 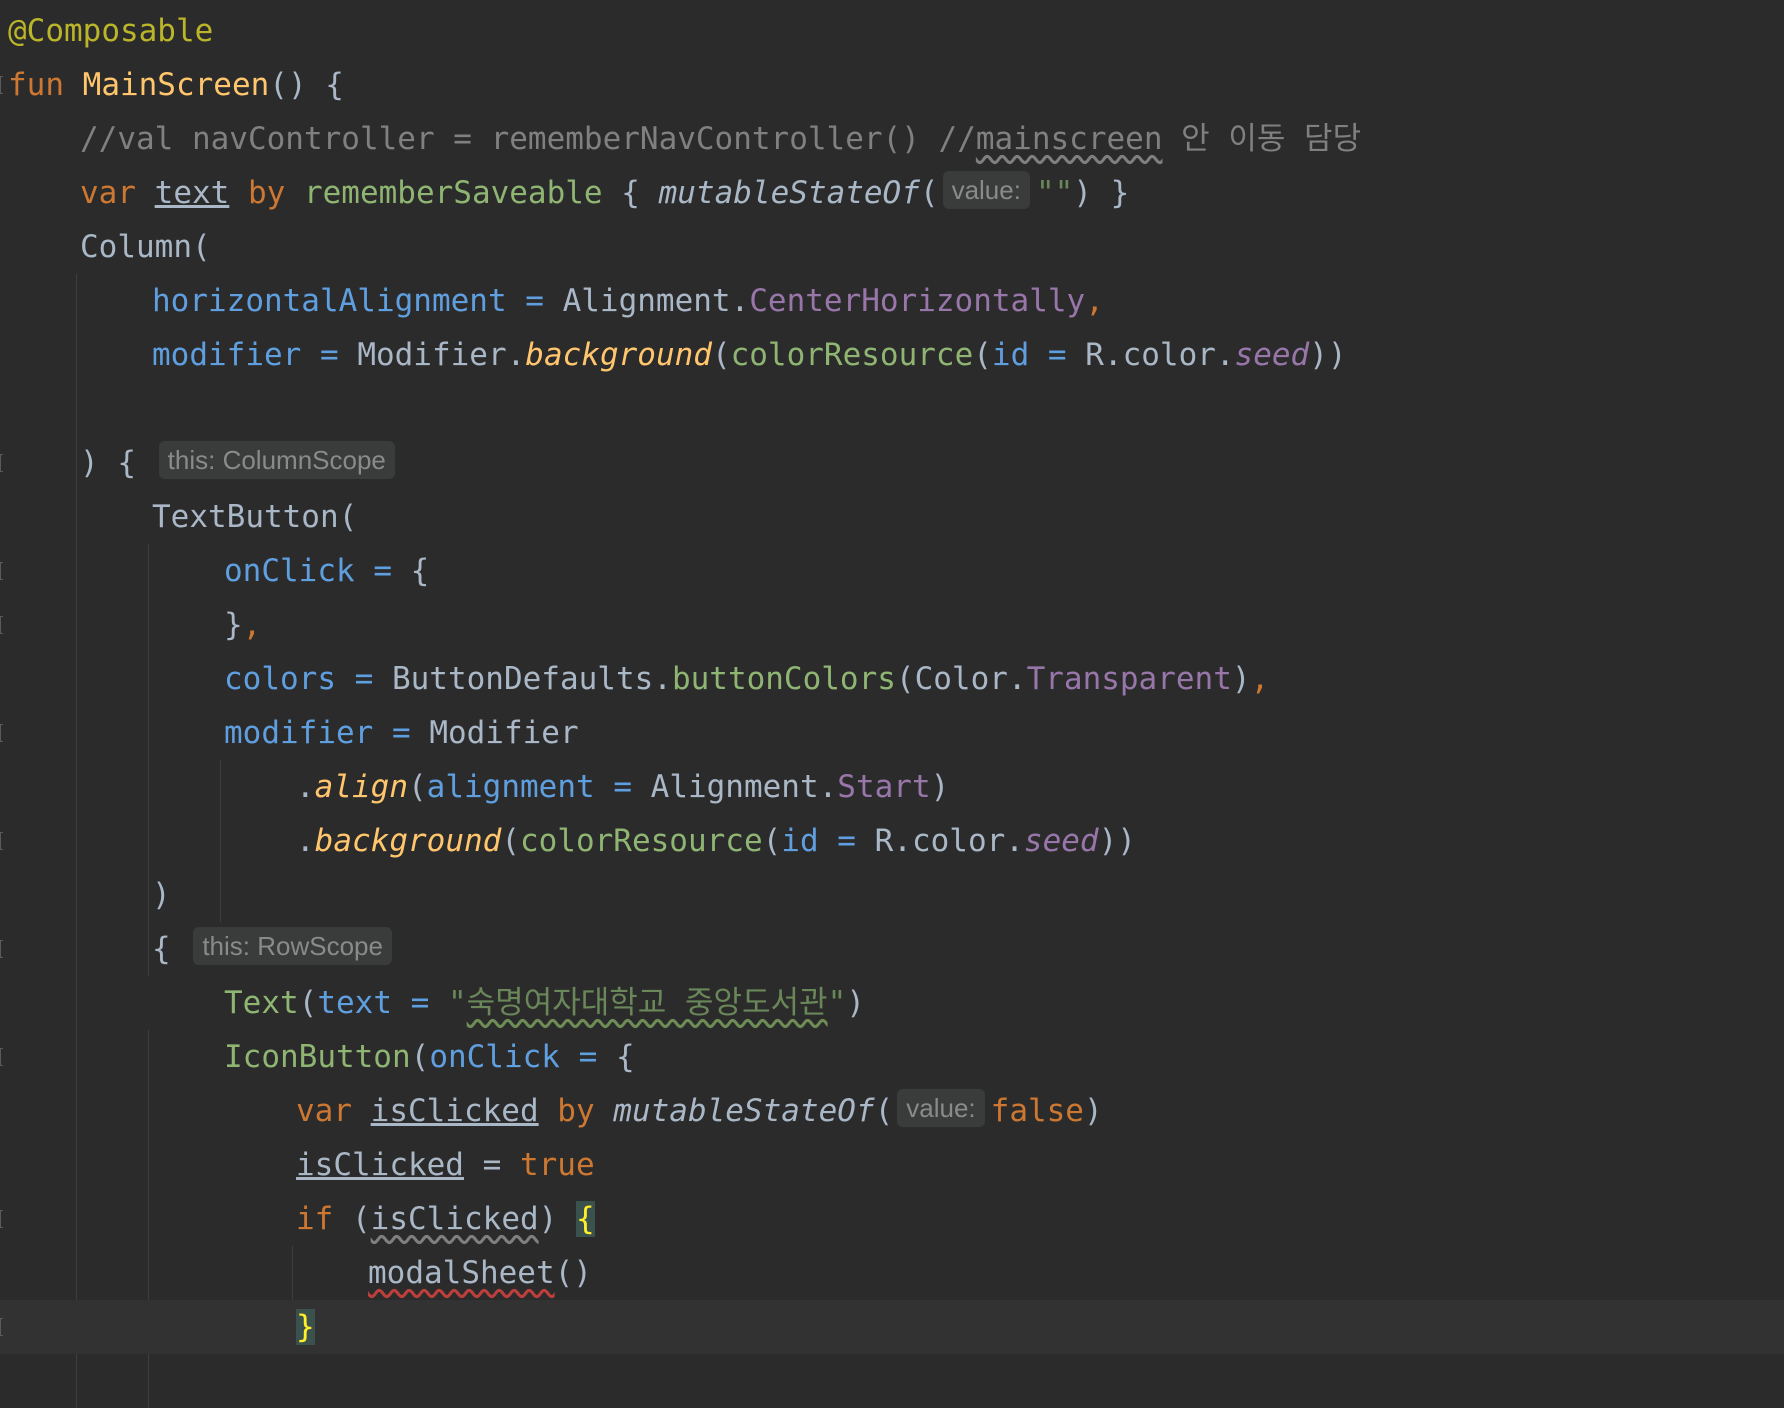 What do you see at coordinates (892, 85) in the screenshot?
I see `code-line: fun MainScreen() {` at bounding box center [892, 85].